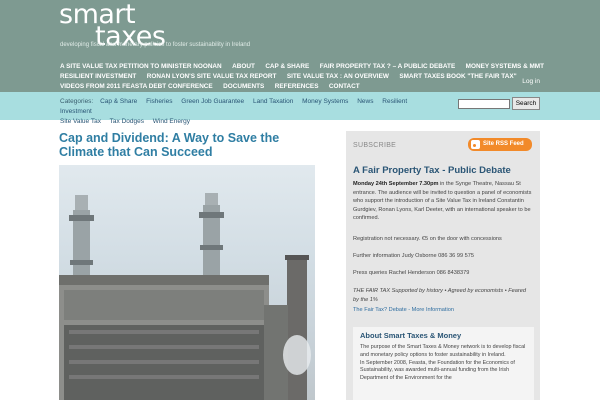 This screenshot has height=400, width=600. I want to click on event-date: Monday 24th September 7.30pm, so click(396, 184).